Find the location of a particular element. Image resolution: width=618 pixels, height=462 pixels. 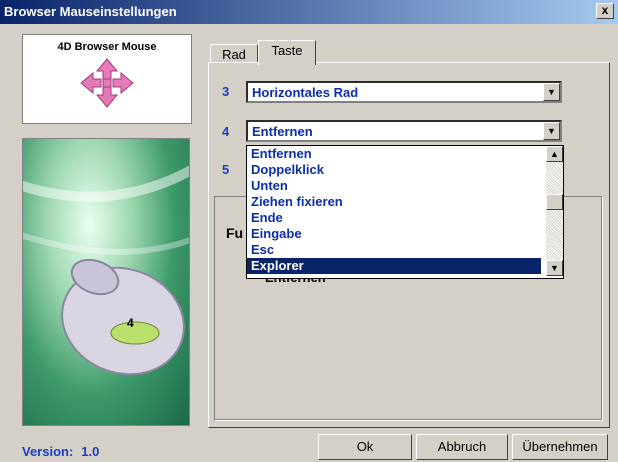

ok-button: Ok is located at coordinates (365, 447).